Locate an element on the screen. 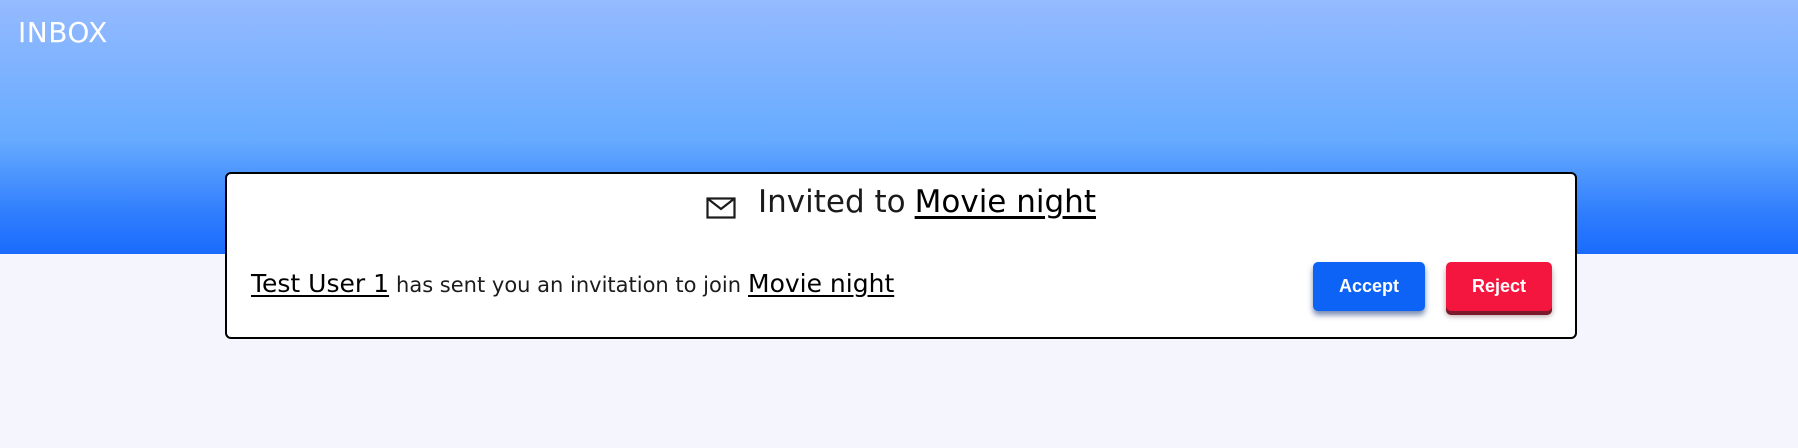 Image resolution: width=1798 pixels, height=448 pixels. event-link: Movie night is located at coordinates (1005, 202).